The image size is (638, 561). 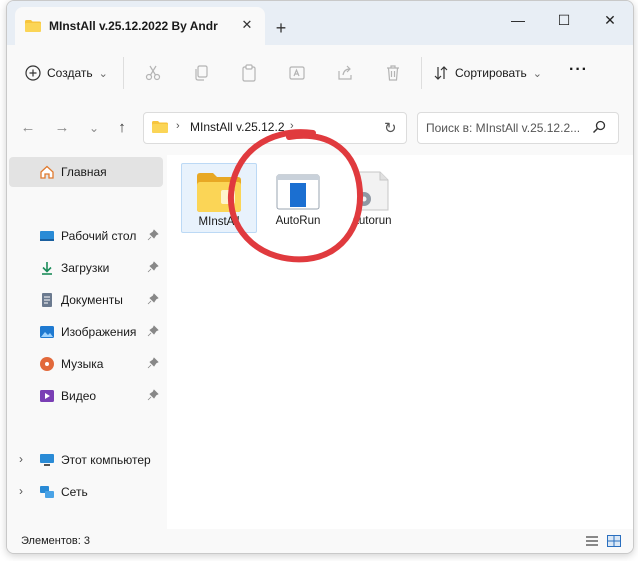 I want to click on sidebar-item-label: Музыка, so click(x=82, y=364).